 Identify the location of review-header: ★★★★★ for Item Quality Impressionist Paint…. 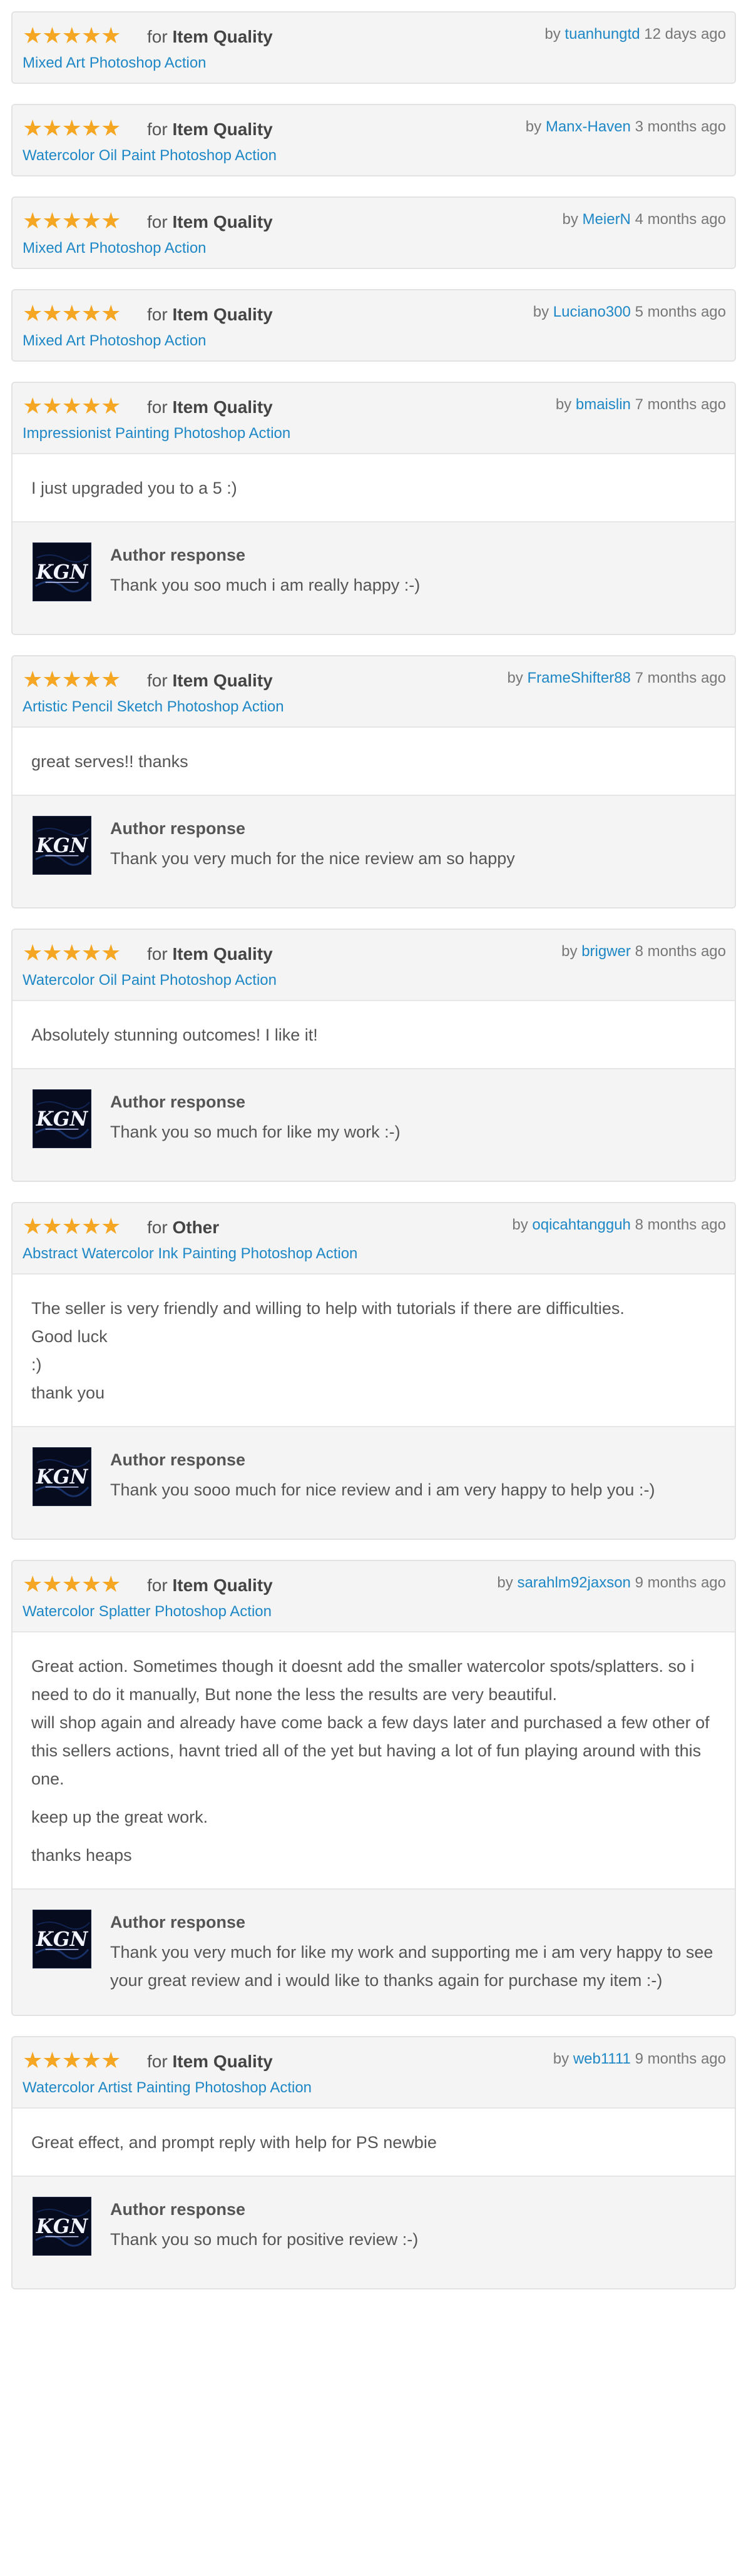
(374, 418).